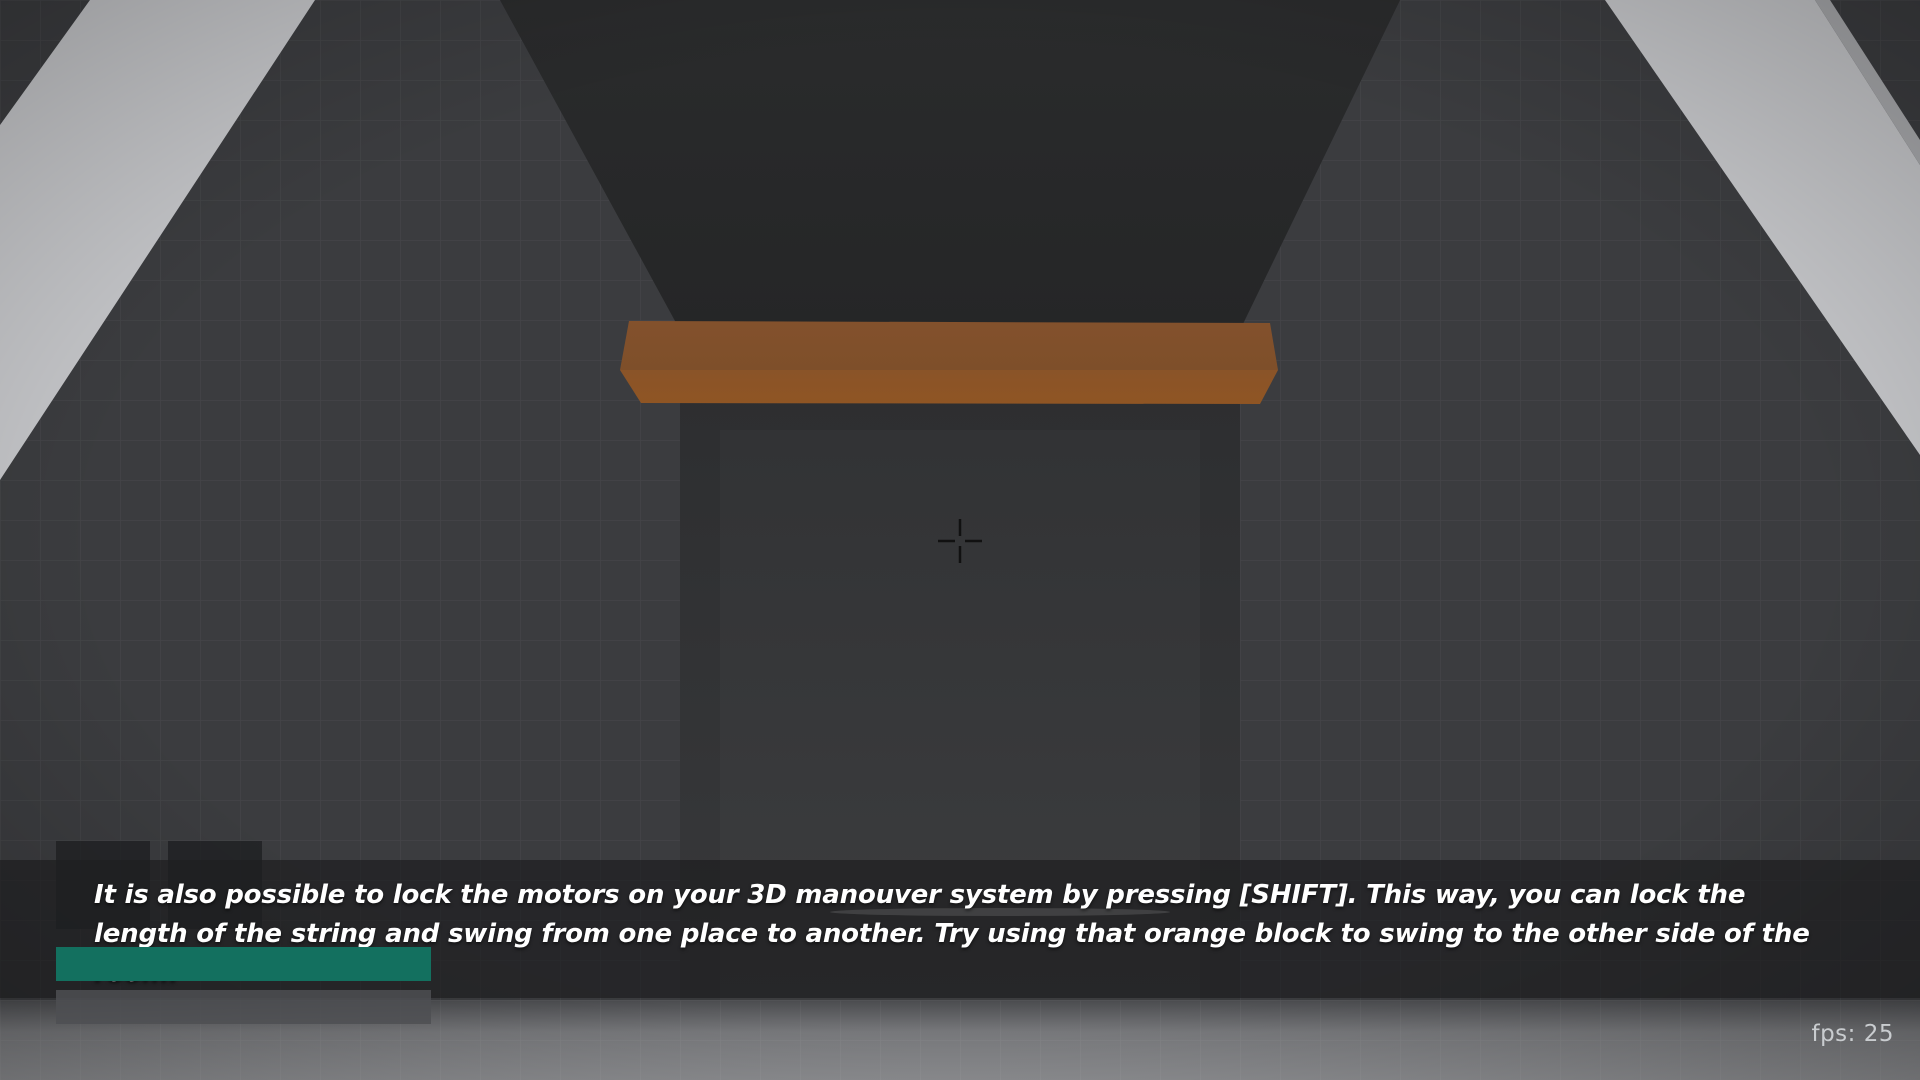  Describe the element at coordinates (1878, 1034) in the screenshot. I see `fps-value: 25` at that location.